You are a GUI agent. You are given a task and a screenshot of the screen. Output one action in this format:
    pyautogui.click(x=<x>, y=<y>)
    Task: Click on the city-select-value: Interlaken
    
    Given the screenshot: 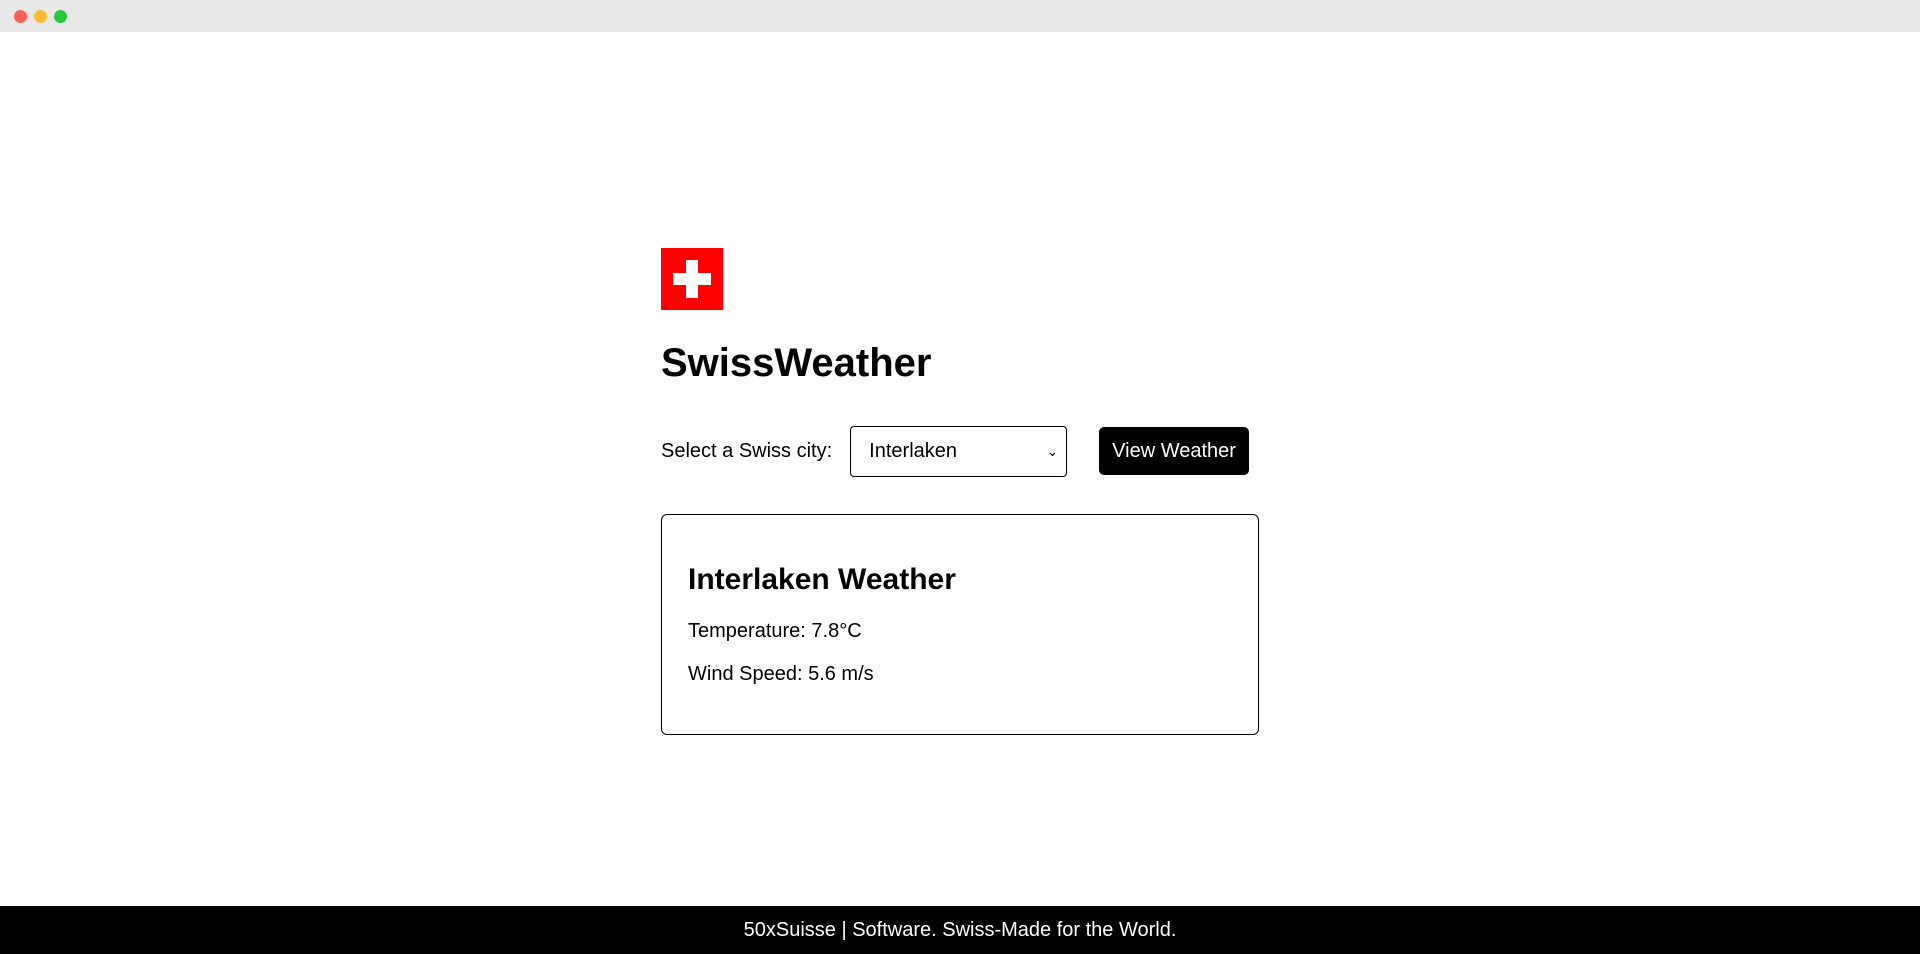 What is the action you would take?
    pyautogui.click(x=913, y=450)
    